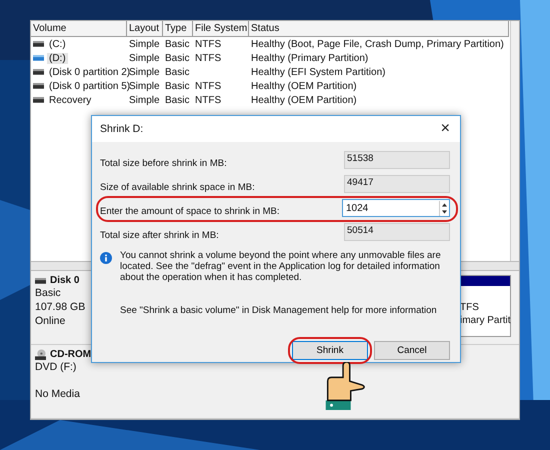 The image size is (550, 450). Describe the element at coordinates (145, 28) in the screenshot. I see `column-header: Layout` at that location.